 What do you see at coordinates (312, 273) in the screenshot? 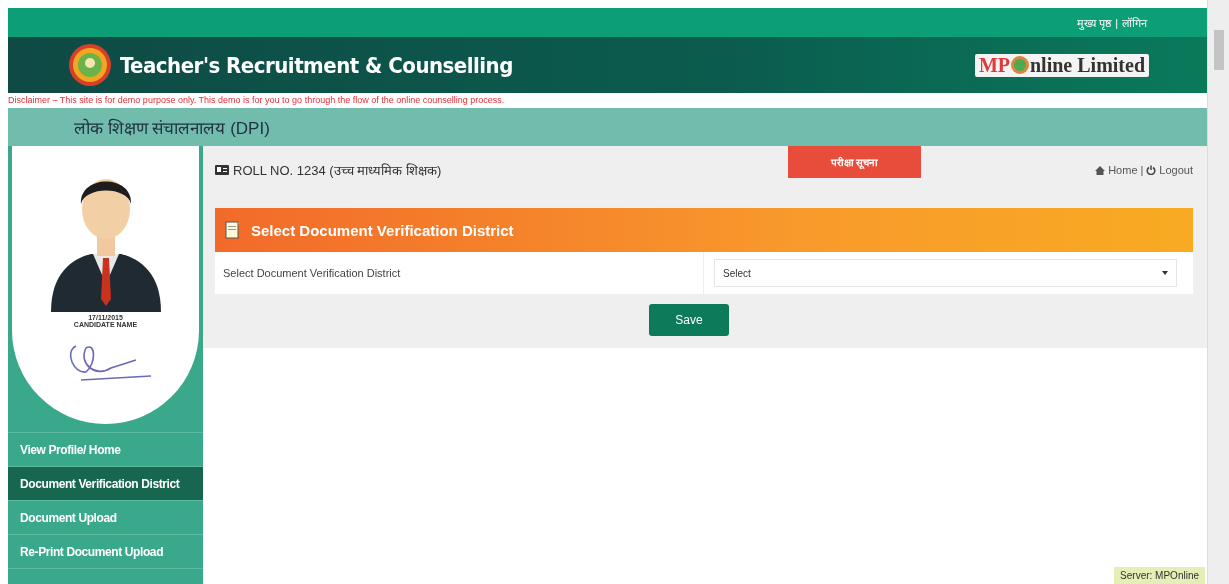
I see `field-label: Select Document Verification District` at bounding box center [312, 273].